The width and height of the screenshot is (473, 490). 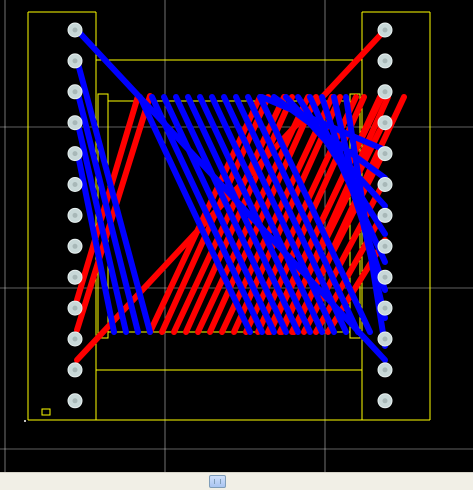 I want to click on scrollbar-thumb, so click(x=217, y=481).